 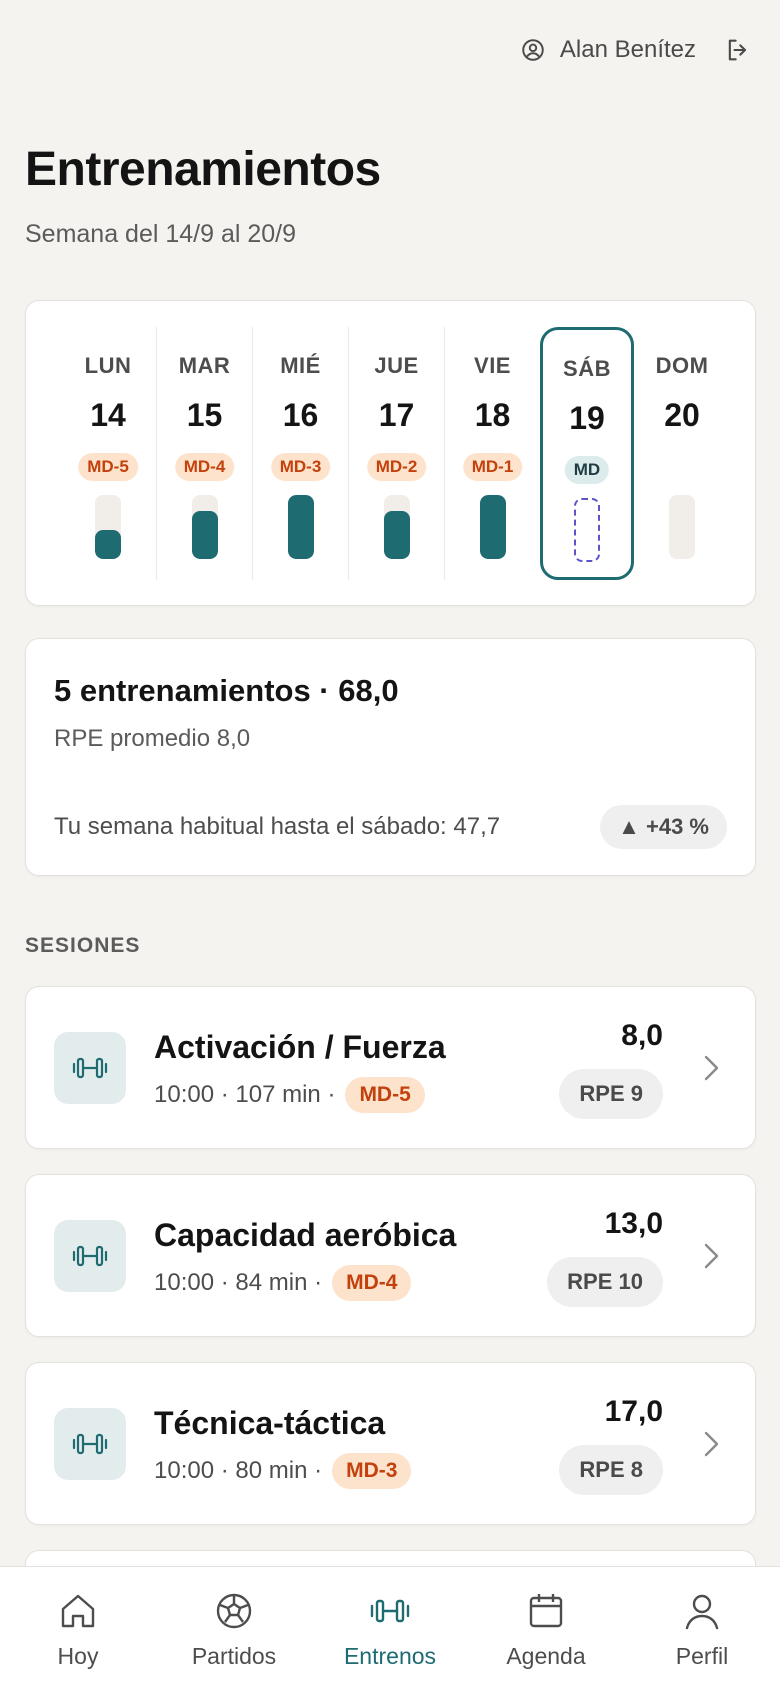 I want to click on session-meta: 10:00 · 80 min · MD-3, so click(x=283, y=1471).